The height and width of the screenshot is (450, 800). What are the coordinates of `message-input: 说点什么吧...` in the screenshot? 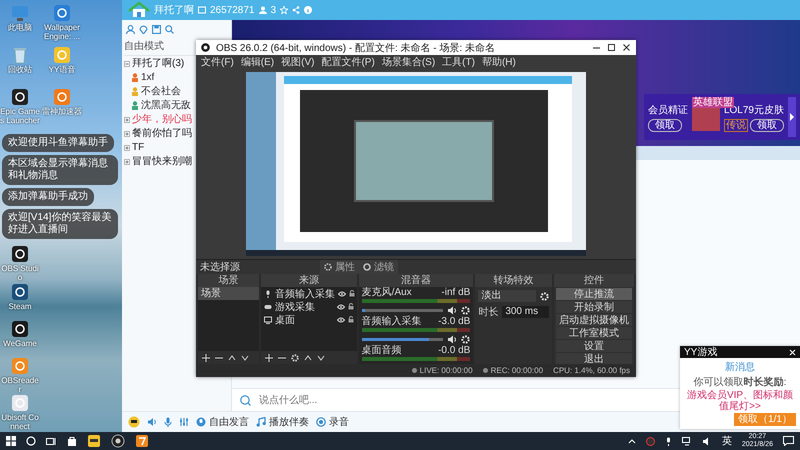 It's located at (463, 400).